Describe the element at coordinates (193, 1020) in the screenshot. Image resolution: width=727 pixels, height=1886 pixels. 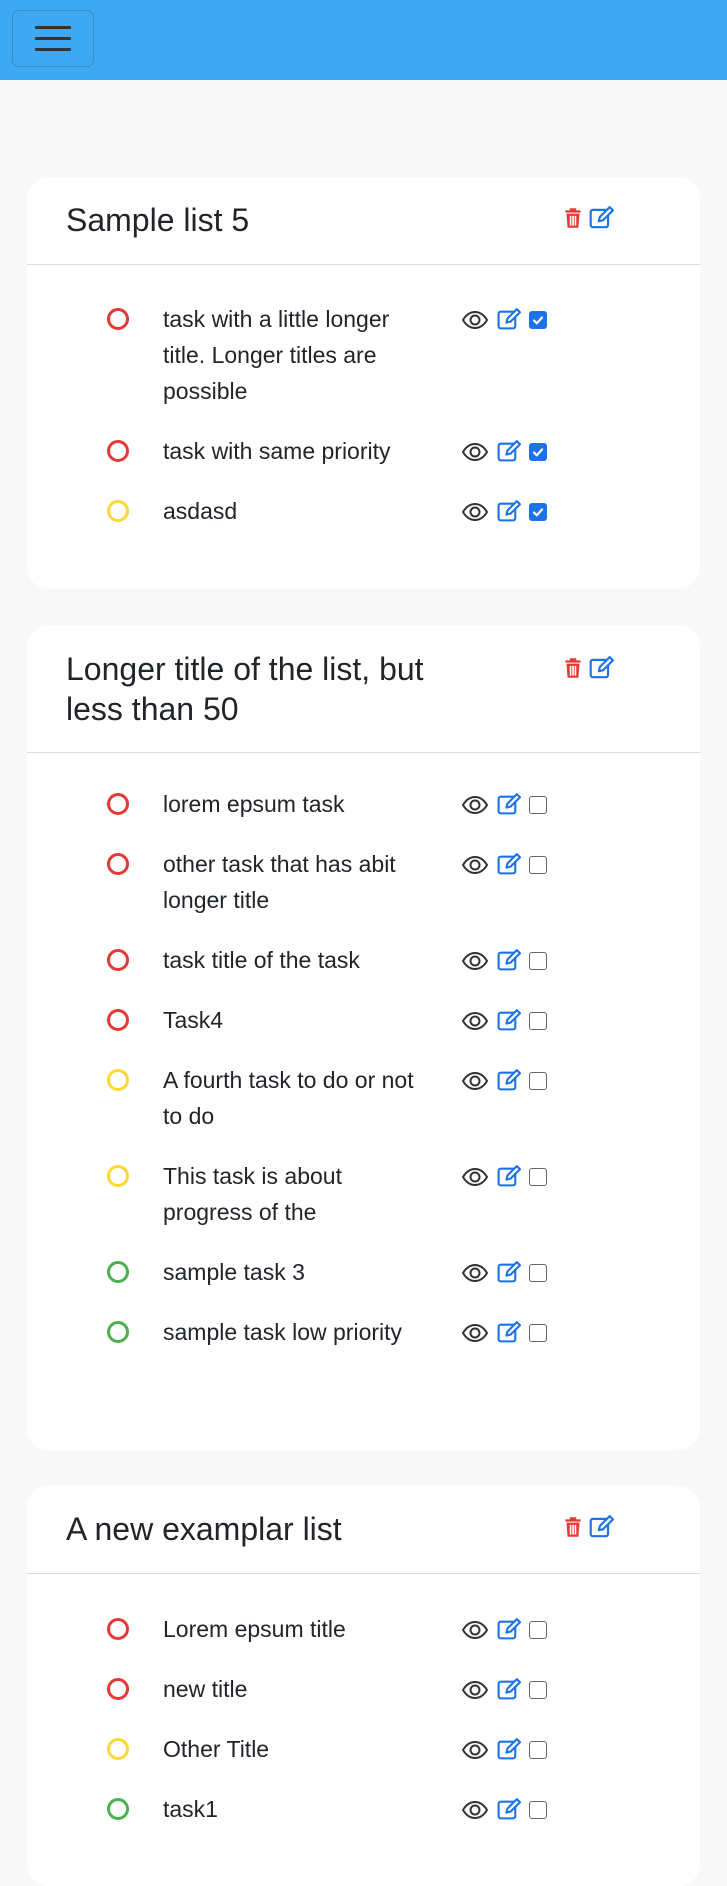
I see `task-title: Task4` at that location.